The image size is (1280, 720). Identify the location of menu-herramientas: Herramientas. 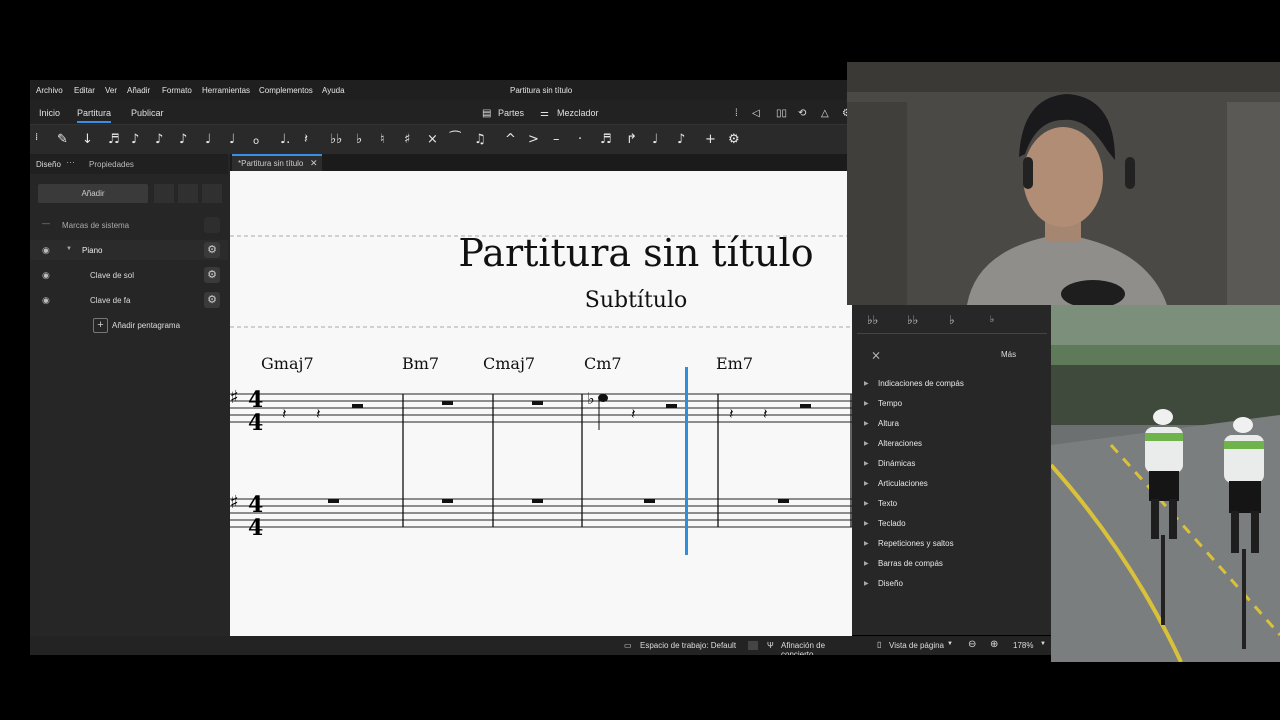
(226, 90).